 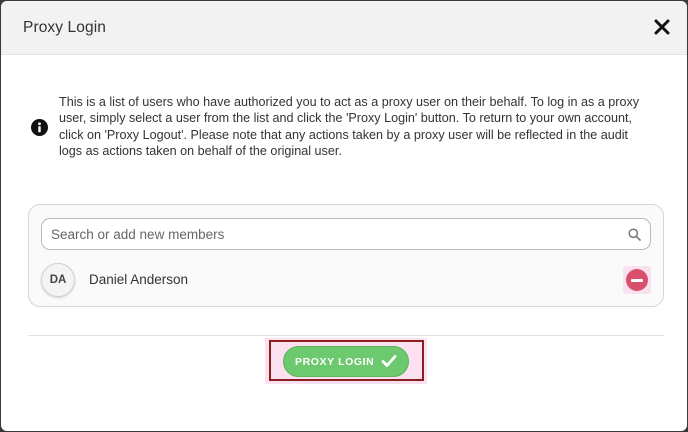 What do you see at coordinates (344, 28) in the screenshot?
I see `dialog-header: Proxy Login` at bounding box center [344, 28].